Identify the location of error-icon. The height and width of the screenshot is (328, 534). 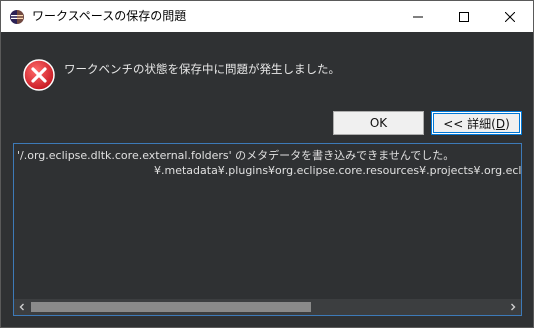
(39, 75).